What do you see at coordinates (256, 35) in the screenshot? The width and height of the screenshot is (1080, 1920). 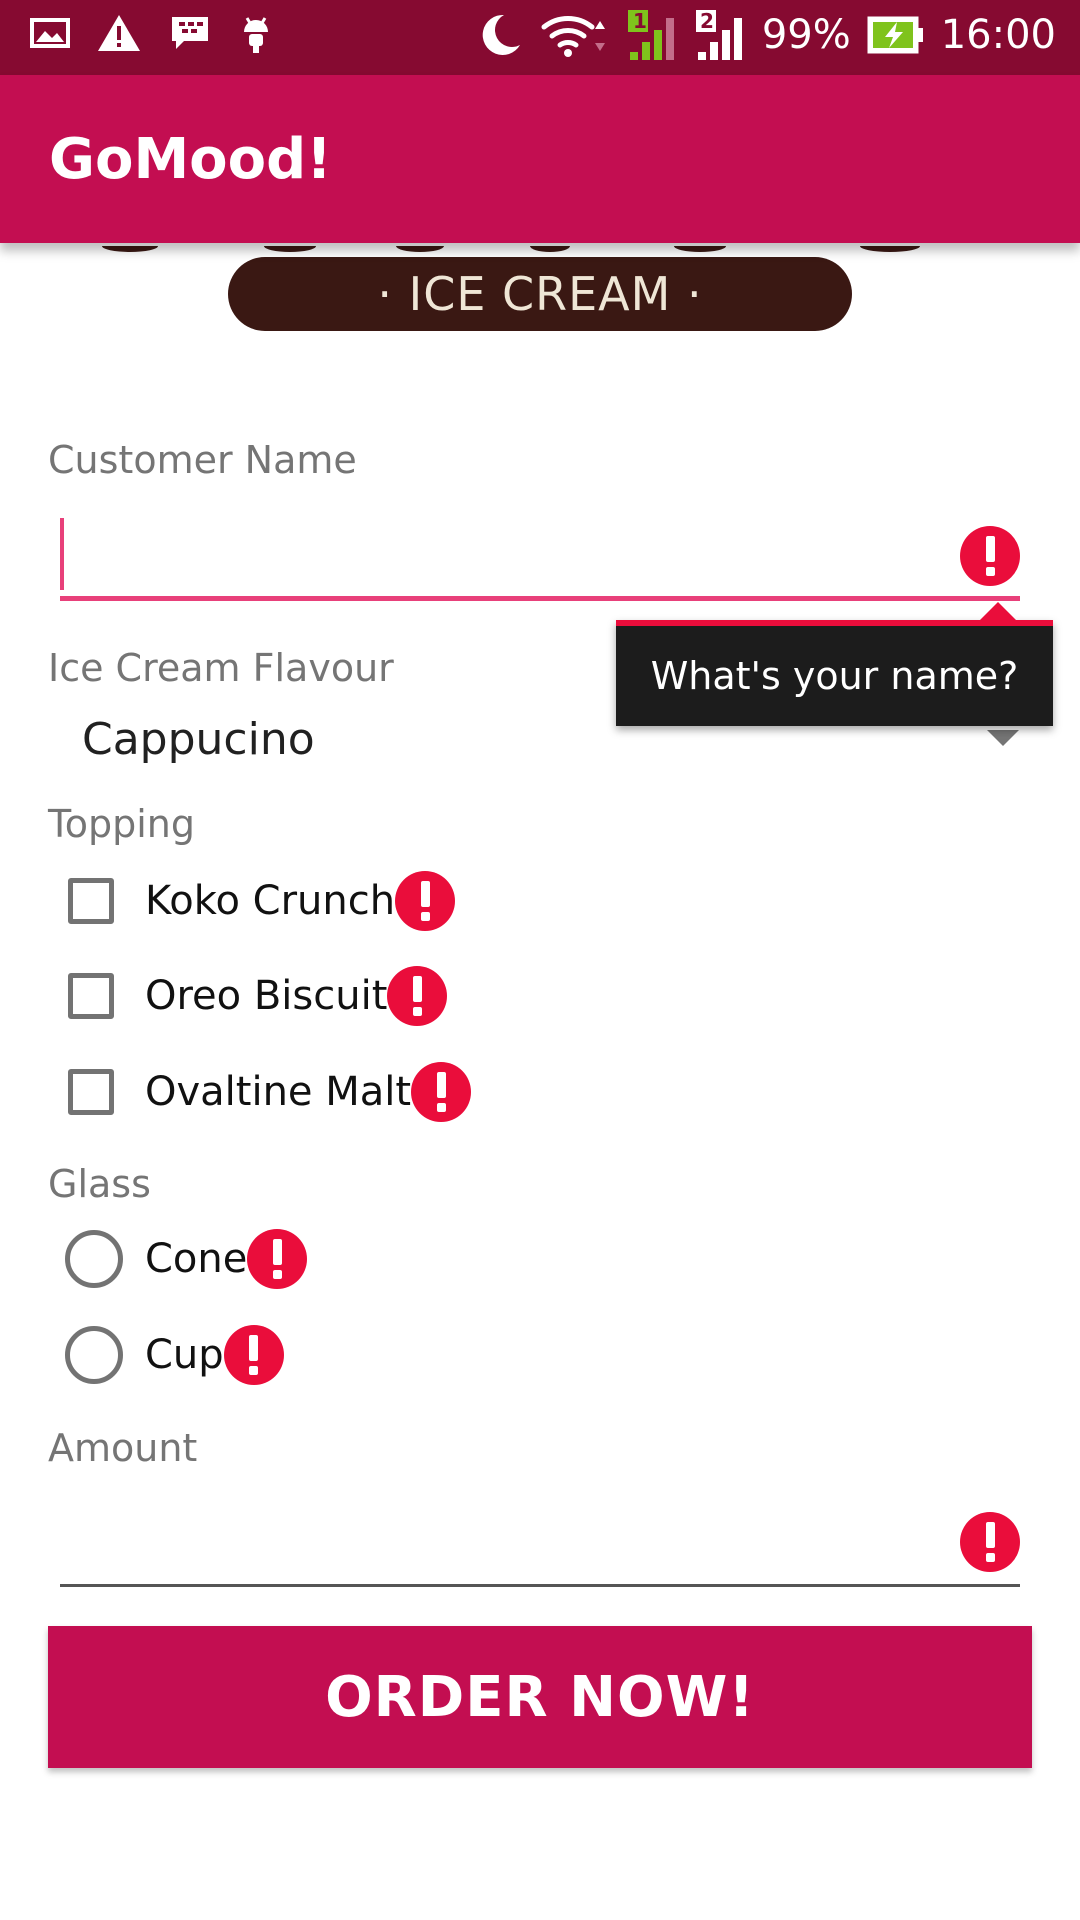 I see `android-icon` at bounding box center [256, 35].